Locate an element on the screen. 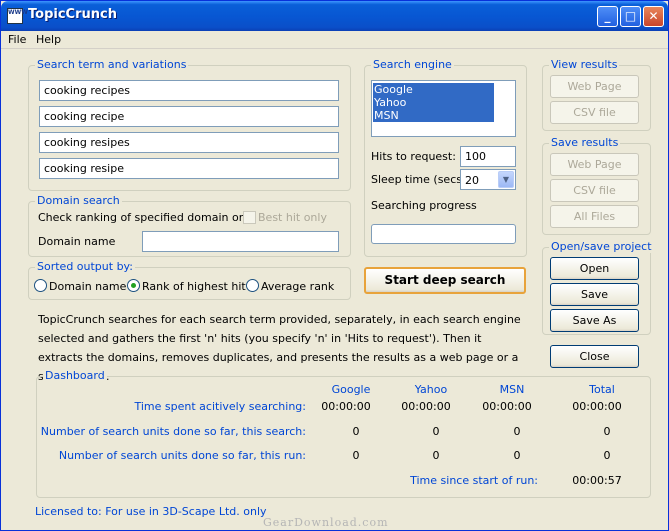  project-legend: Open/save project is located at coordinates (601, 246).